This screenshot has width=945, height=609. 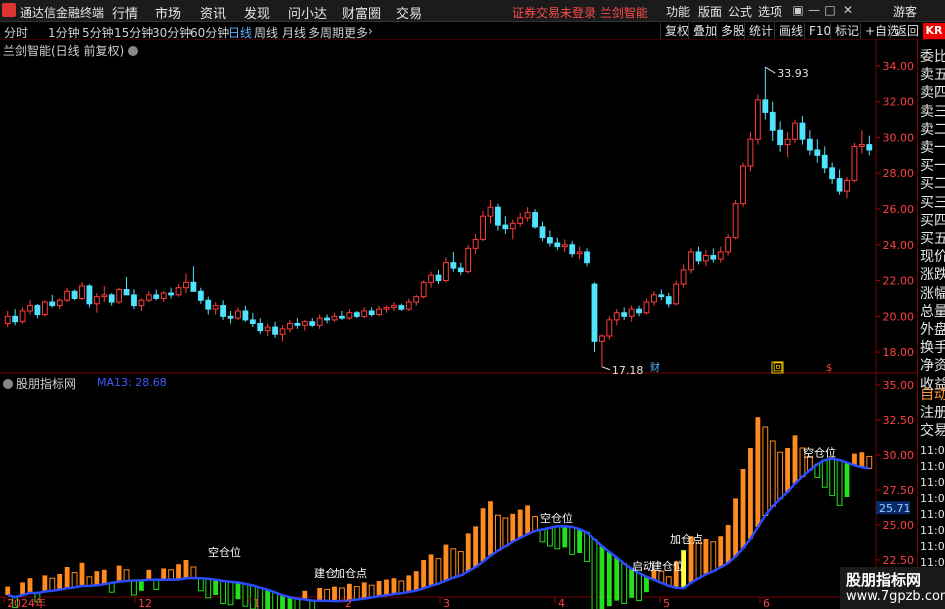 I want to click on minimize-icon: —, so click(x=814, y=10).